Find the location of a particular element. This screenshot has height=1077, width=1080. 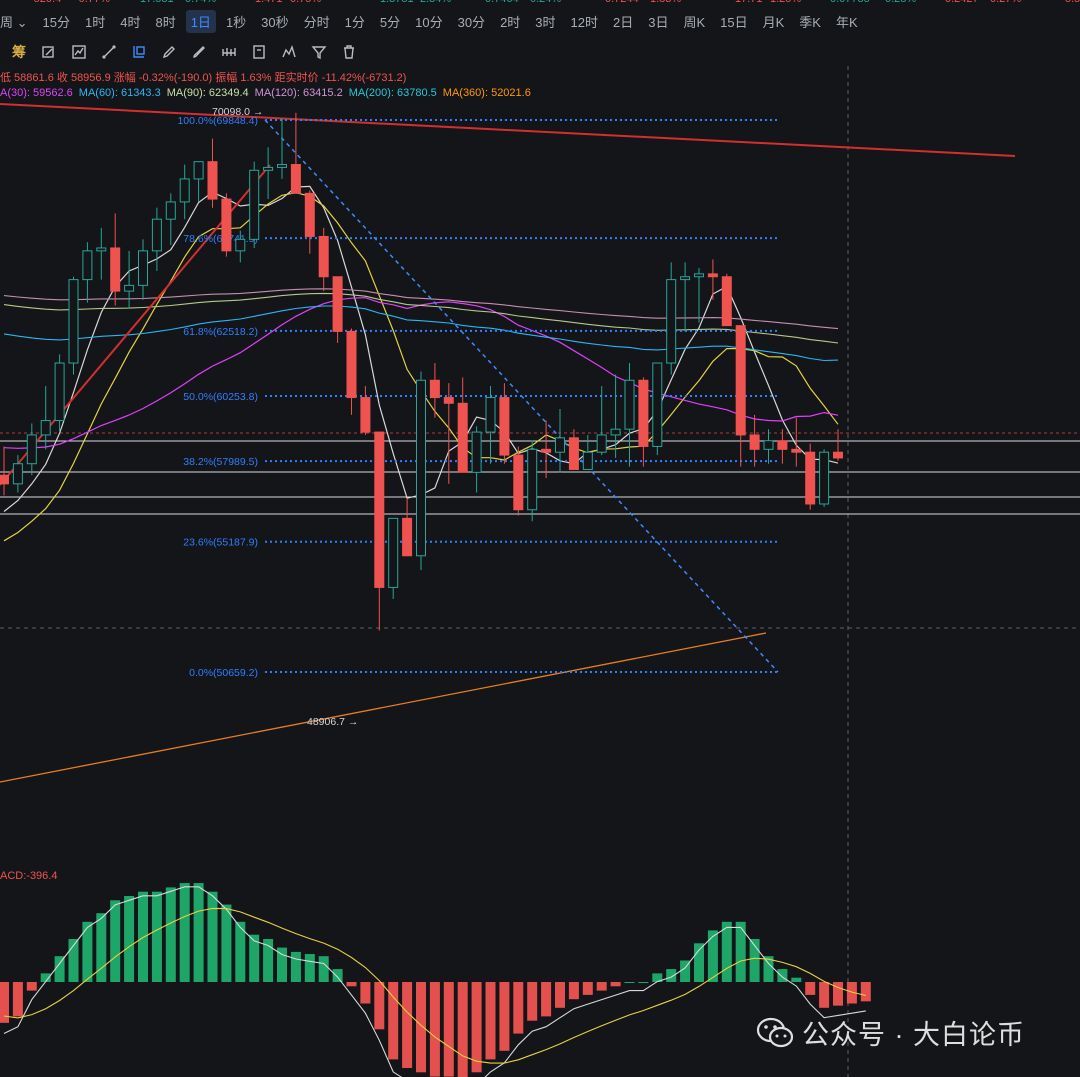

watermark: 公众号 · 大白论币 is located at coordinates (890, 1032).